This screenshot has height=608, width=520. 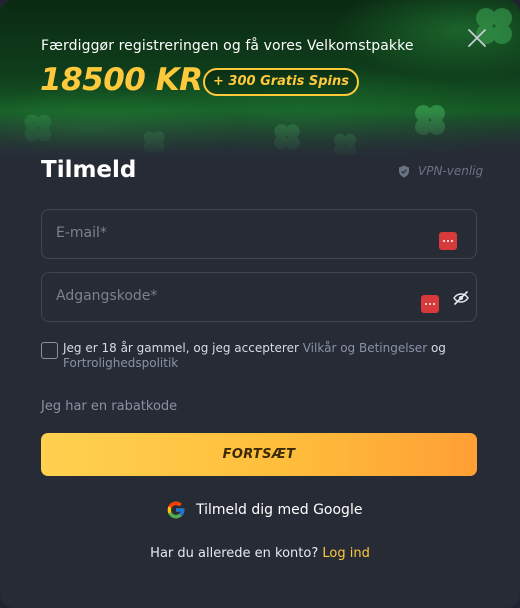 What do you see at coordinates (260, 135) in the screenshot?
I see `banner-fade` at bounding box center [260, 135].